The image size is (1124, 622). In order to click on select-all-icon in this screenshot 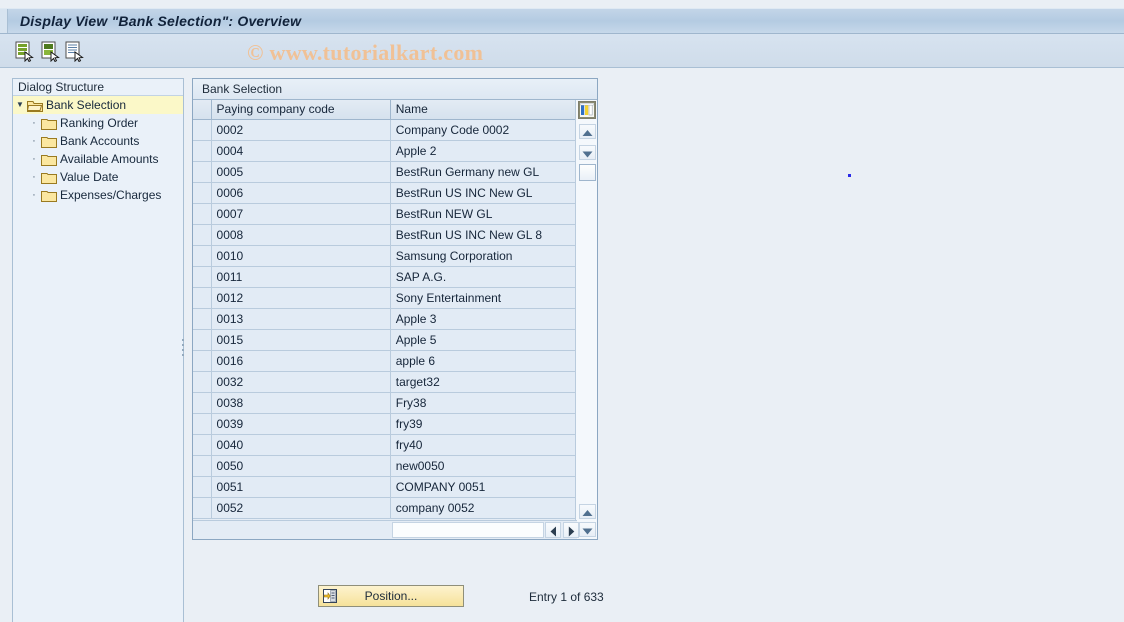, I will do `click(50, 51)`.